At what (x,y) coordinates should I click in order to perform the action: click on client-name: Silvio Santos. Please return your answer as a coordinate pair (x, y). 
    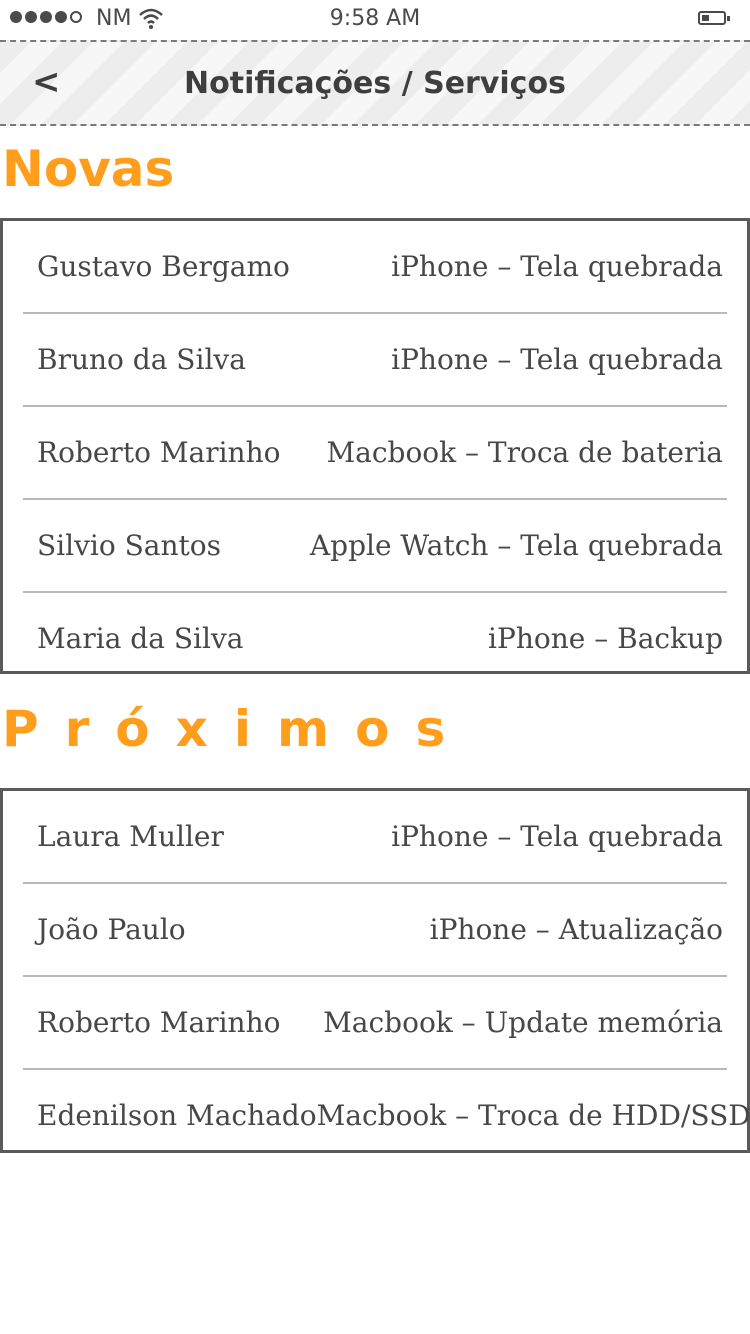
    Looking at the image, I should click on (129, 545).